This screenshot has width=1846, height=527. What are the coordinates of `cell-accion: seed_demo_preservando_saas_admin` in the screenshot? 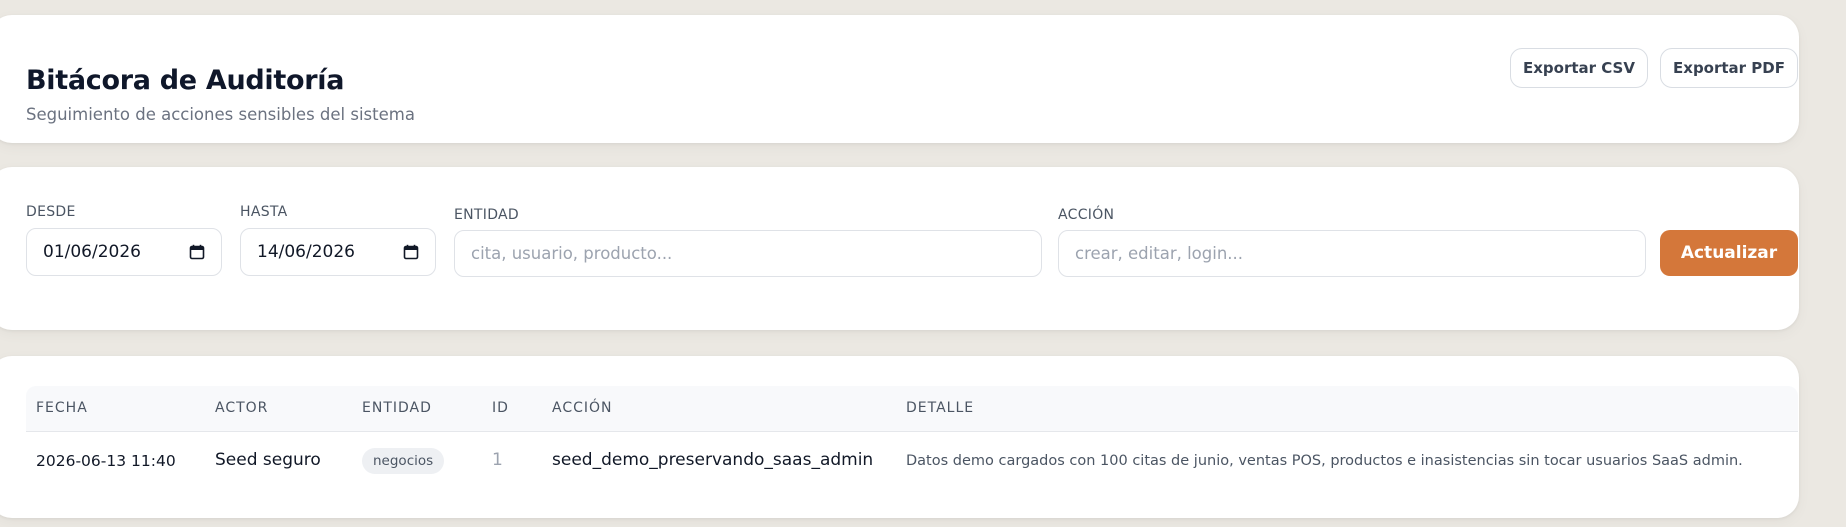 It's located at (713, 460).